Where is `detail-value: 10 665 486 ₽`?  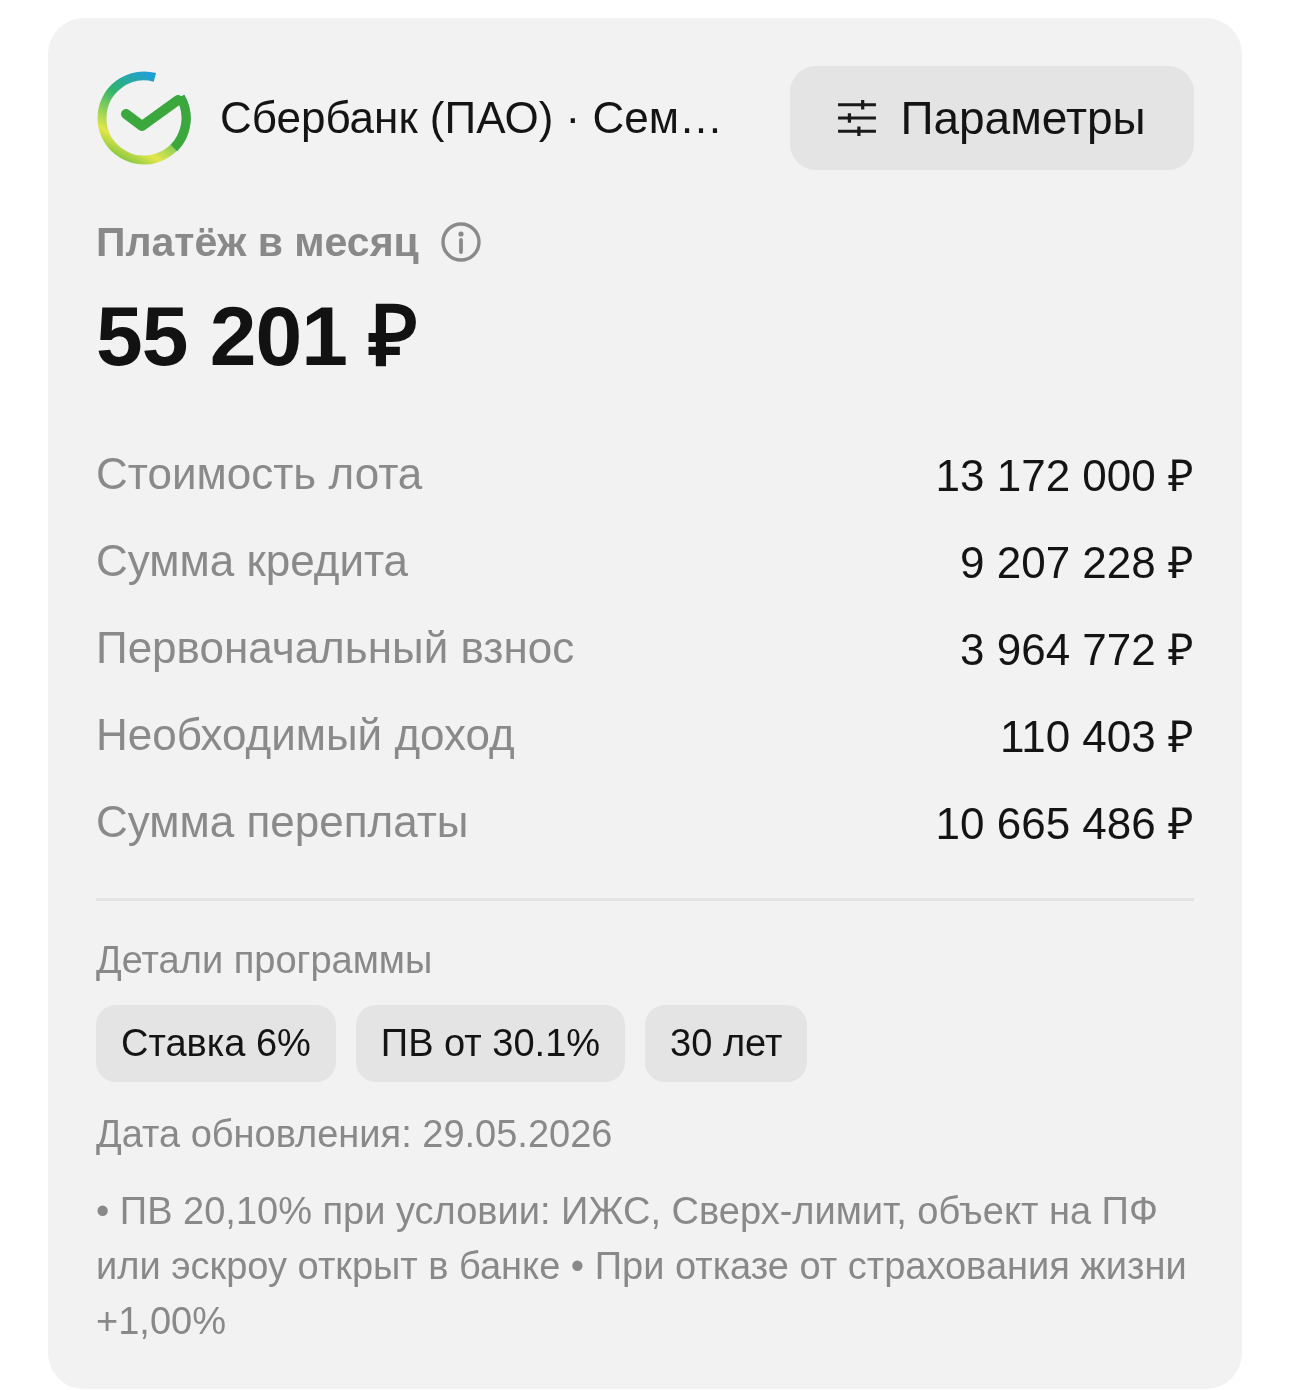 detail-value: 10 665 486 ₽ is located at coordinates (1064, 823).